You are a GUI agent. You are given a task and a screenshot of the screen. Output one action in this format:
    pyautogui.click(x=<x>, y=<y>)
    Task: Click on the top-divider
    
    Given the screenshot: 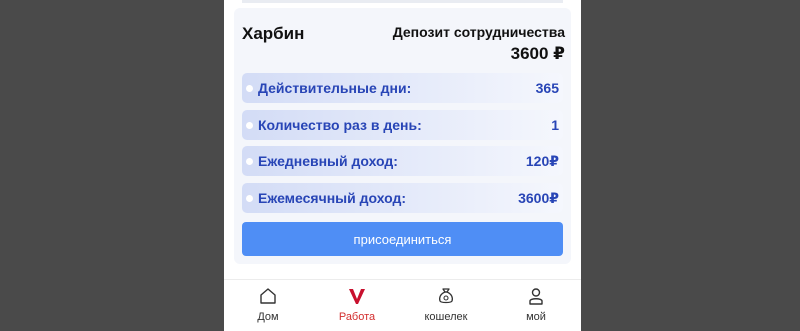 What is the action you would take?
    pyautogui.click(x=402, y=1)
    